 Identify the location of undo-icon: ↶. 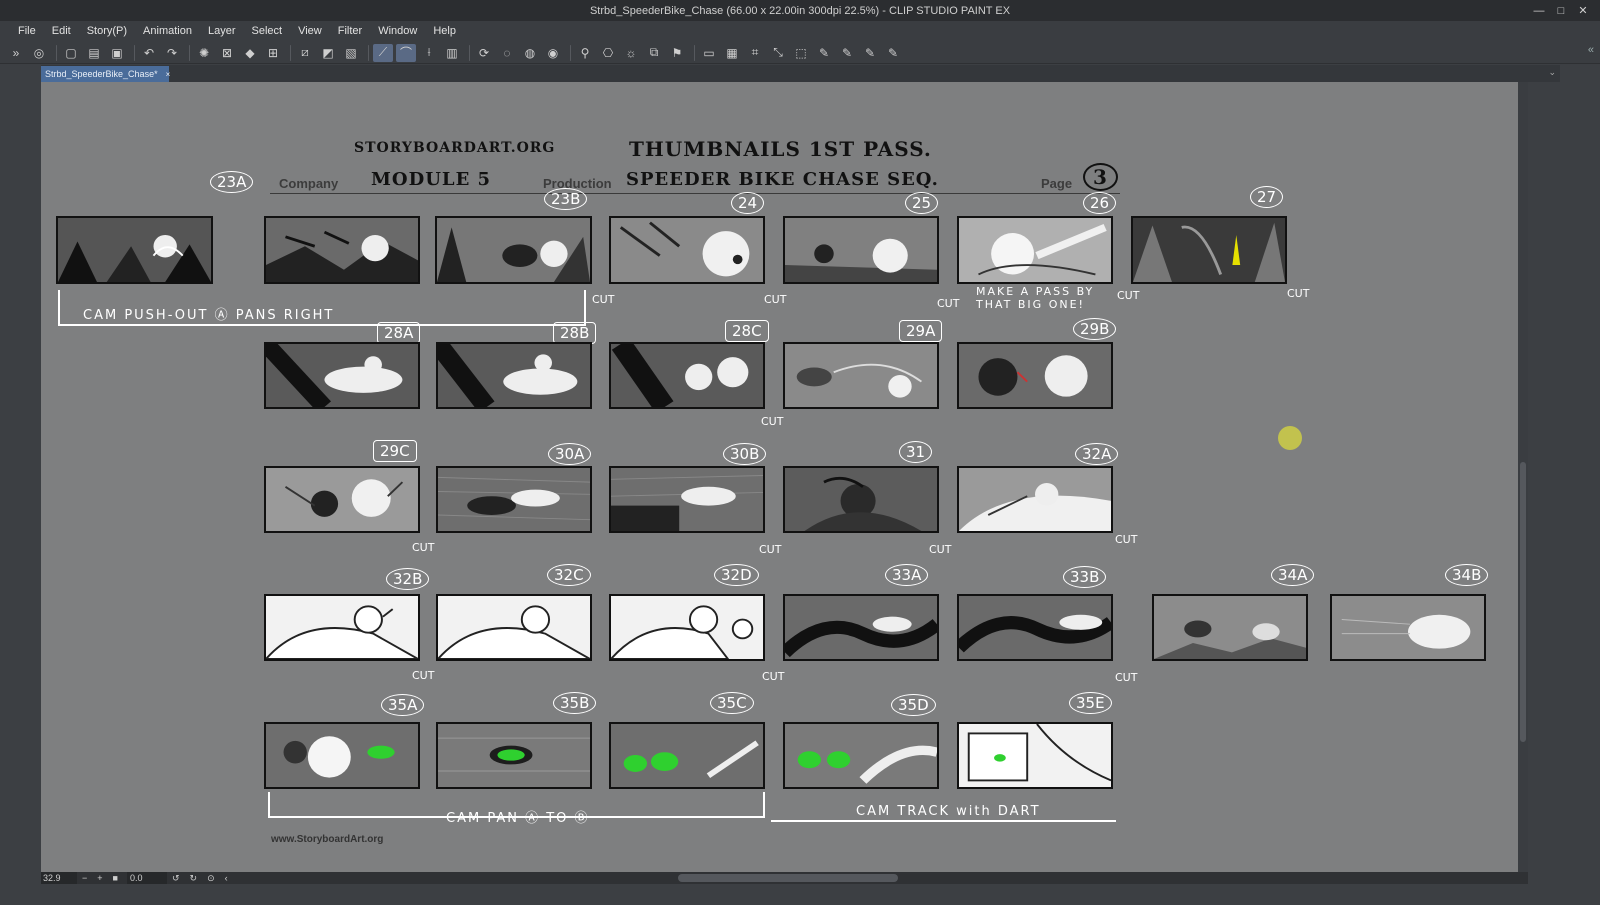
(149, 53).